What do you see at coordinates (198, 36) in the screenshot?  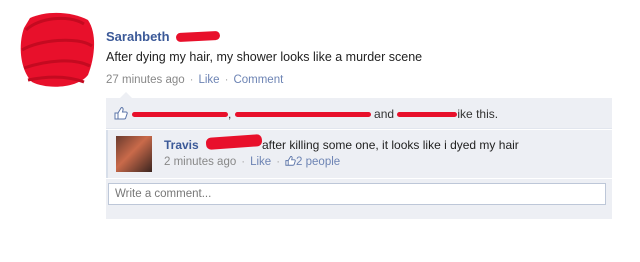 I see `author-lastname-redaction` at bounding box center [198, 36].